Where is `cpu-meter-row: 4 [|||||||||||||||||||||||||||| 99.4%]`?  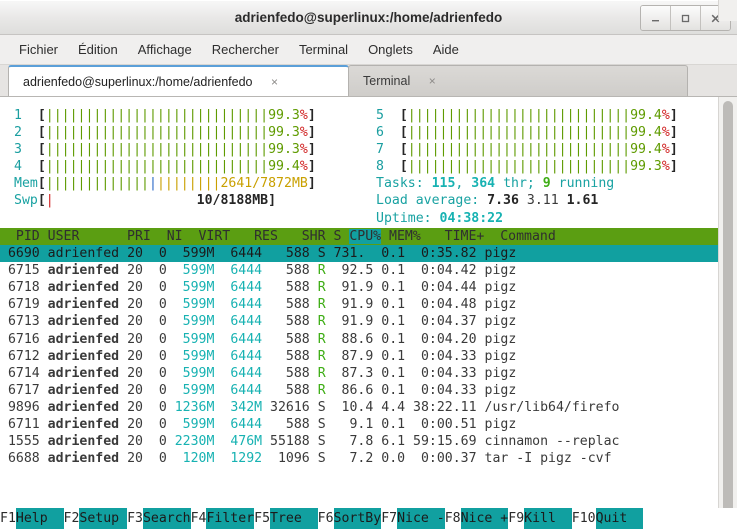
cpu-meter-row: 4 [|||||||||||||||||||||||||||| 99.4%] is located at coordinates (165, 166).